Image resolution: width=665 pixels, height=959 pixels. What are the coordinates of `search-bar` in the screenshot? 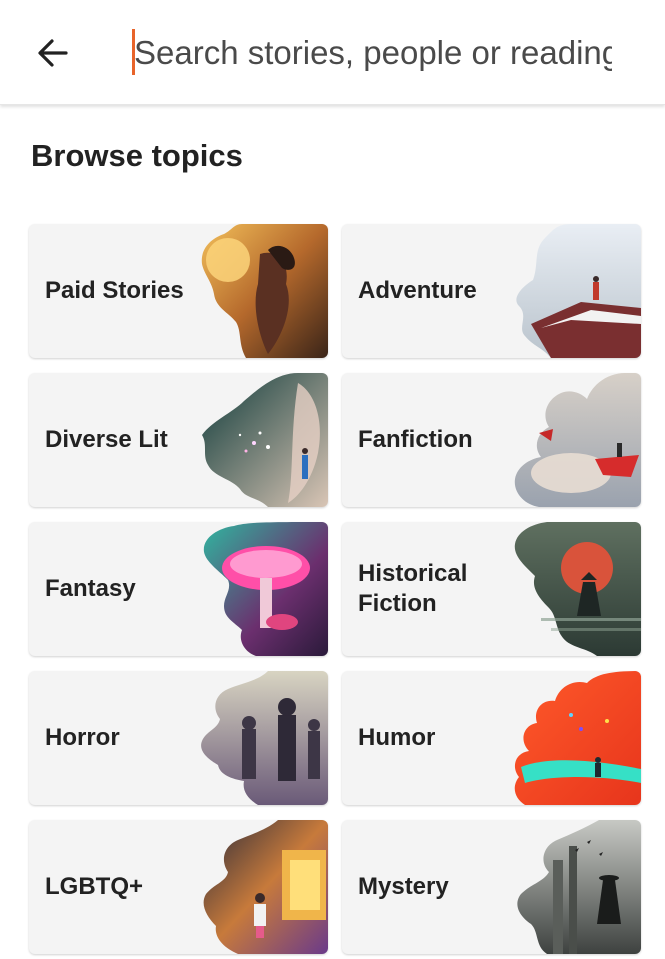 It's located at (372, 53).